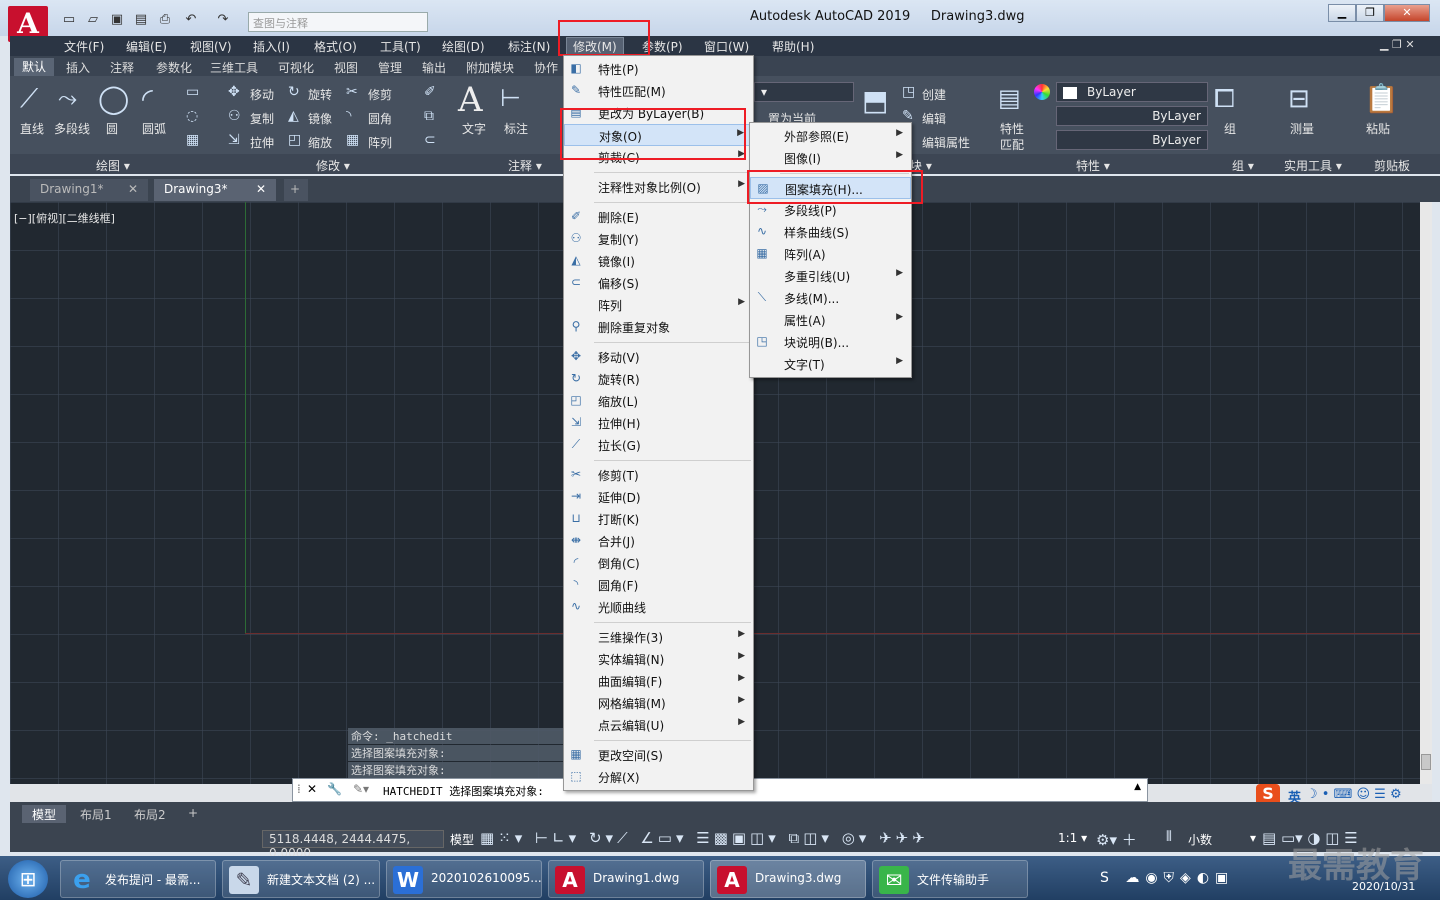  Describe the element at coordinates (262, 142) in the screenshot. I see `stretch-tool-label: 拉伸` at that location.